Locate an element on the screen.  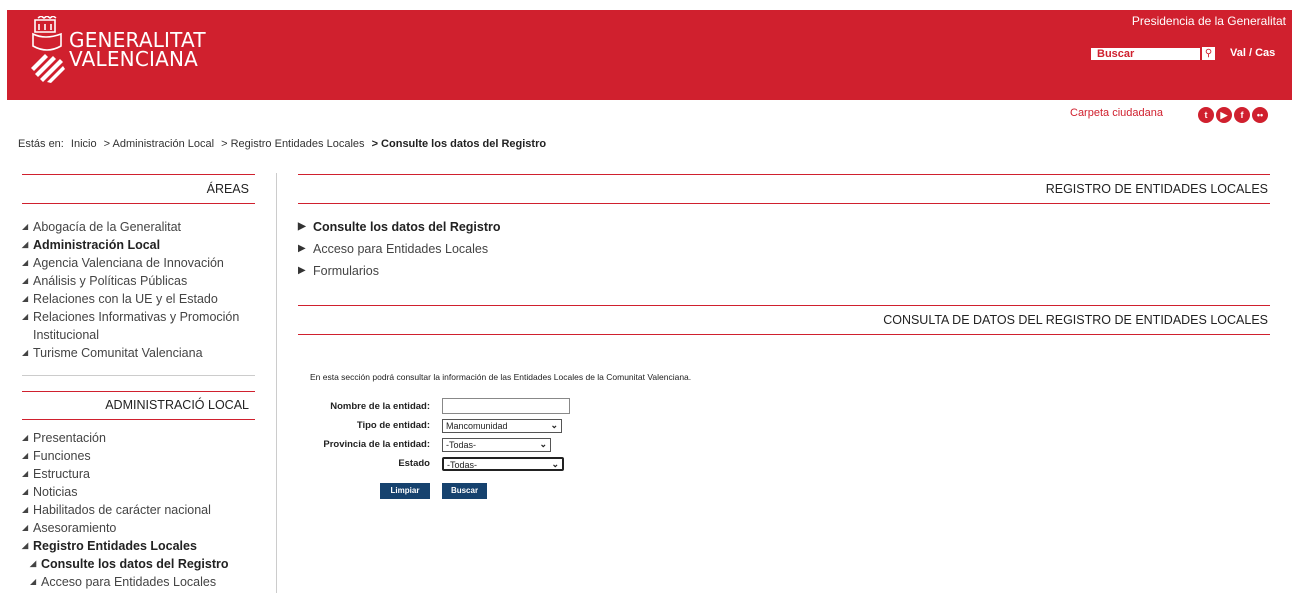
admin-item: Funciones is located at coordinates (142, 456).